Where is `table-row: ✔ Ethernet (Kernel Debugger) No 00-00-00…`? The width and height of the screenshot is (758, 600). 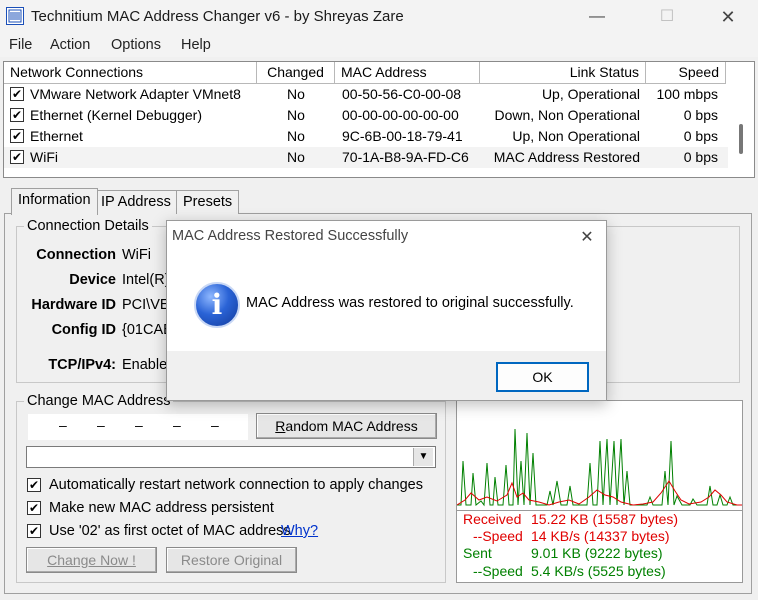
table-row: ✔ Ethernet (Kernel Debugger) No 00-00-00… is located at coordinates (366, 115).